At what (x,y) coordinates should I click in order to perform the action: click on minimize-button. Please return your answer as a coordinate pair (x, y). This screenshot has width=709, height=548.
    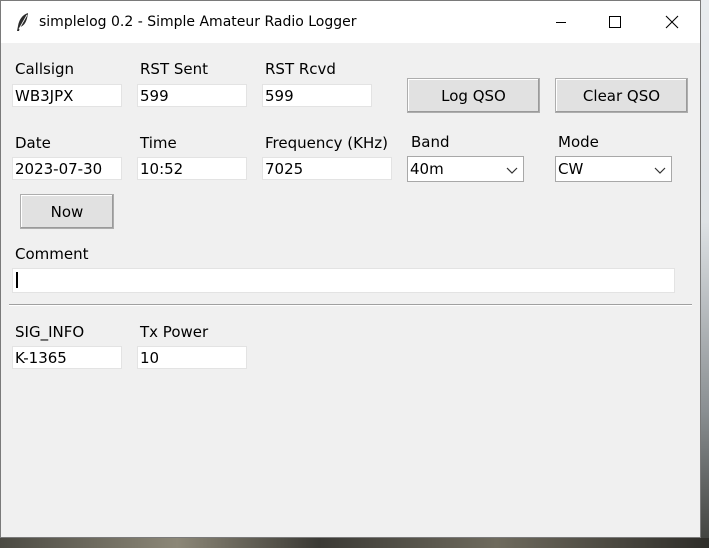
    Looking at the image, I should click on (561, 22).